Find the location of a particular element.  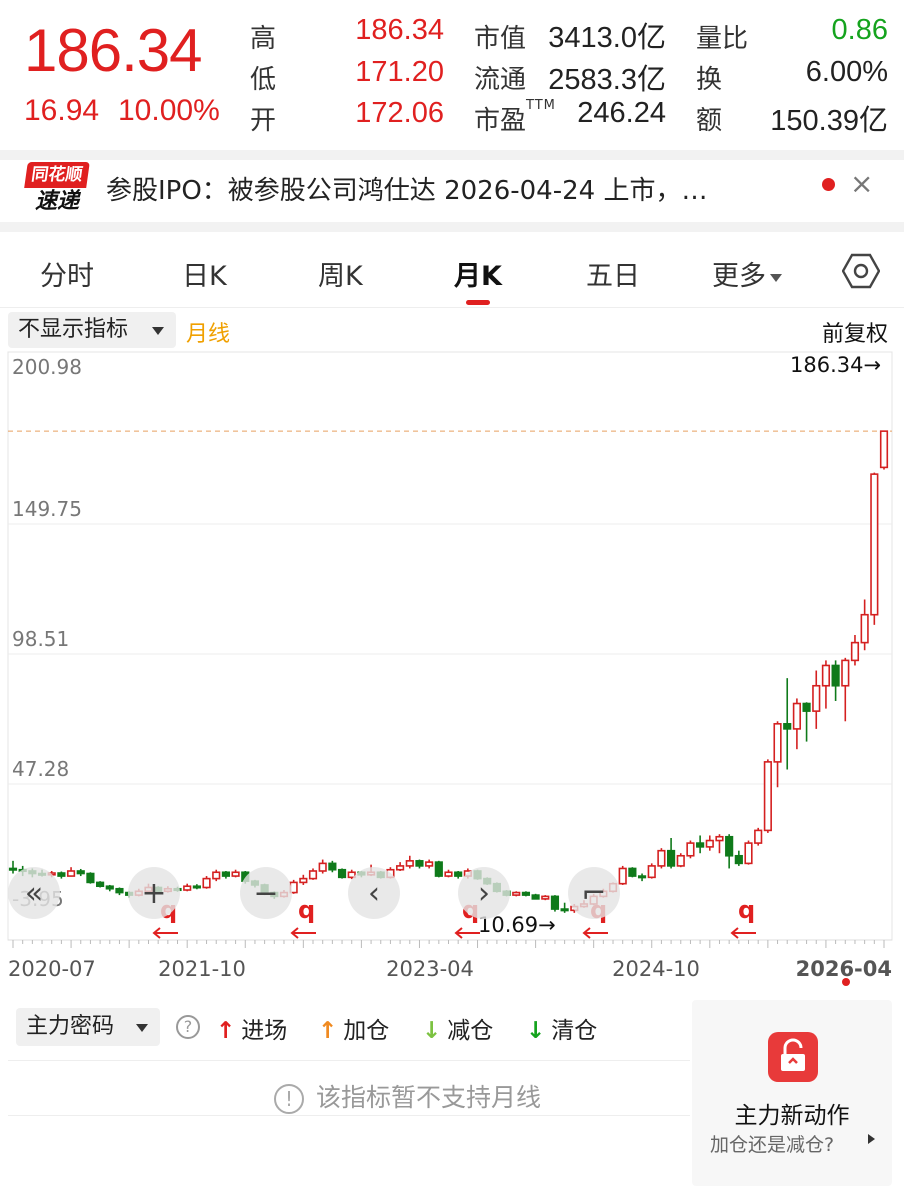

tab-intraday: 分时 is located at coordinates (67, 273).